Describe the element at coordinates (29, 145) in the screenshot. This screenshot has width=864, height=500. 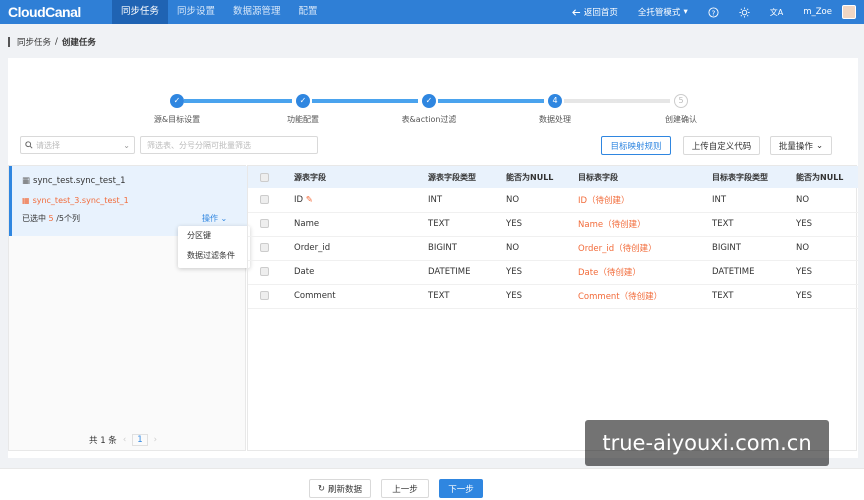
I see `search-icon` at that location.